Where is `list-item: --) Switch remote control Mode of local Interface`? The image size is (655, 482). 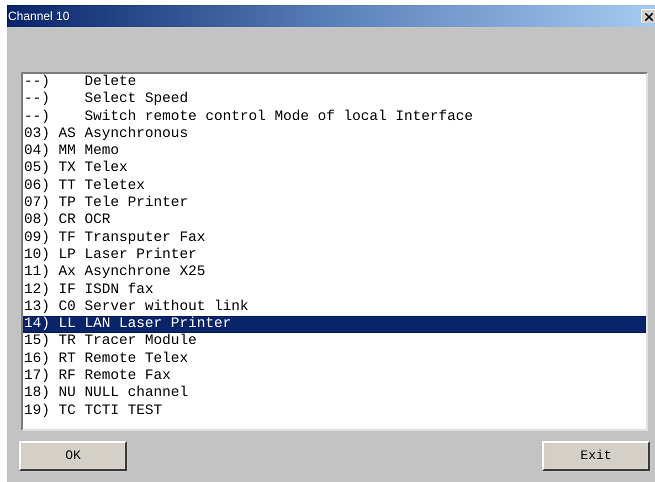
list-item: --) Switch remote control Mode of local Interface is located at coordinates (334, 117).